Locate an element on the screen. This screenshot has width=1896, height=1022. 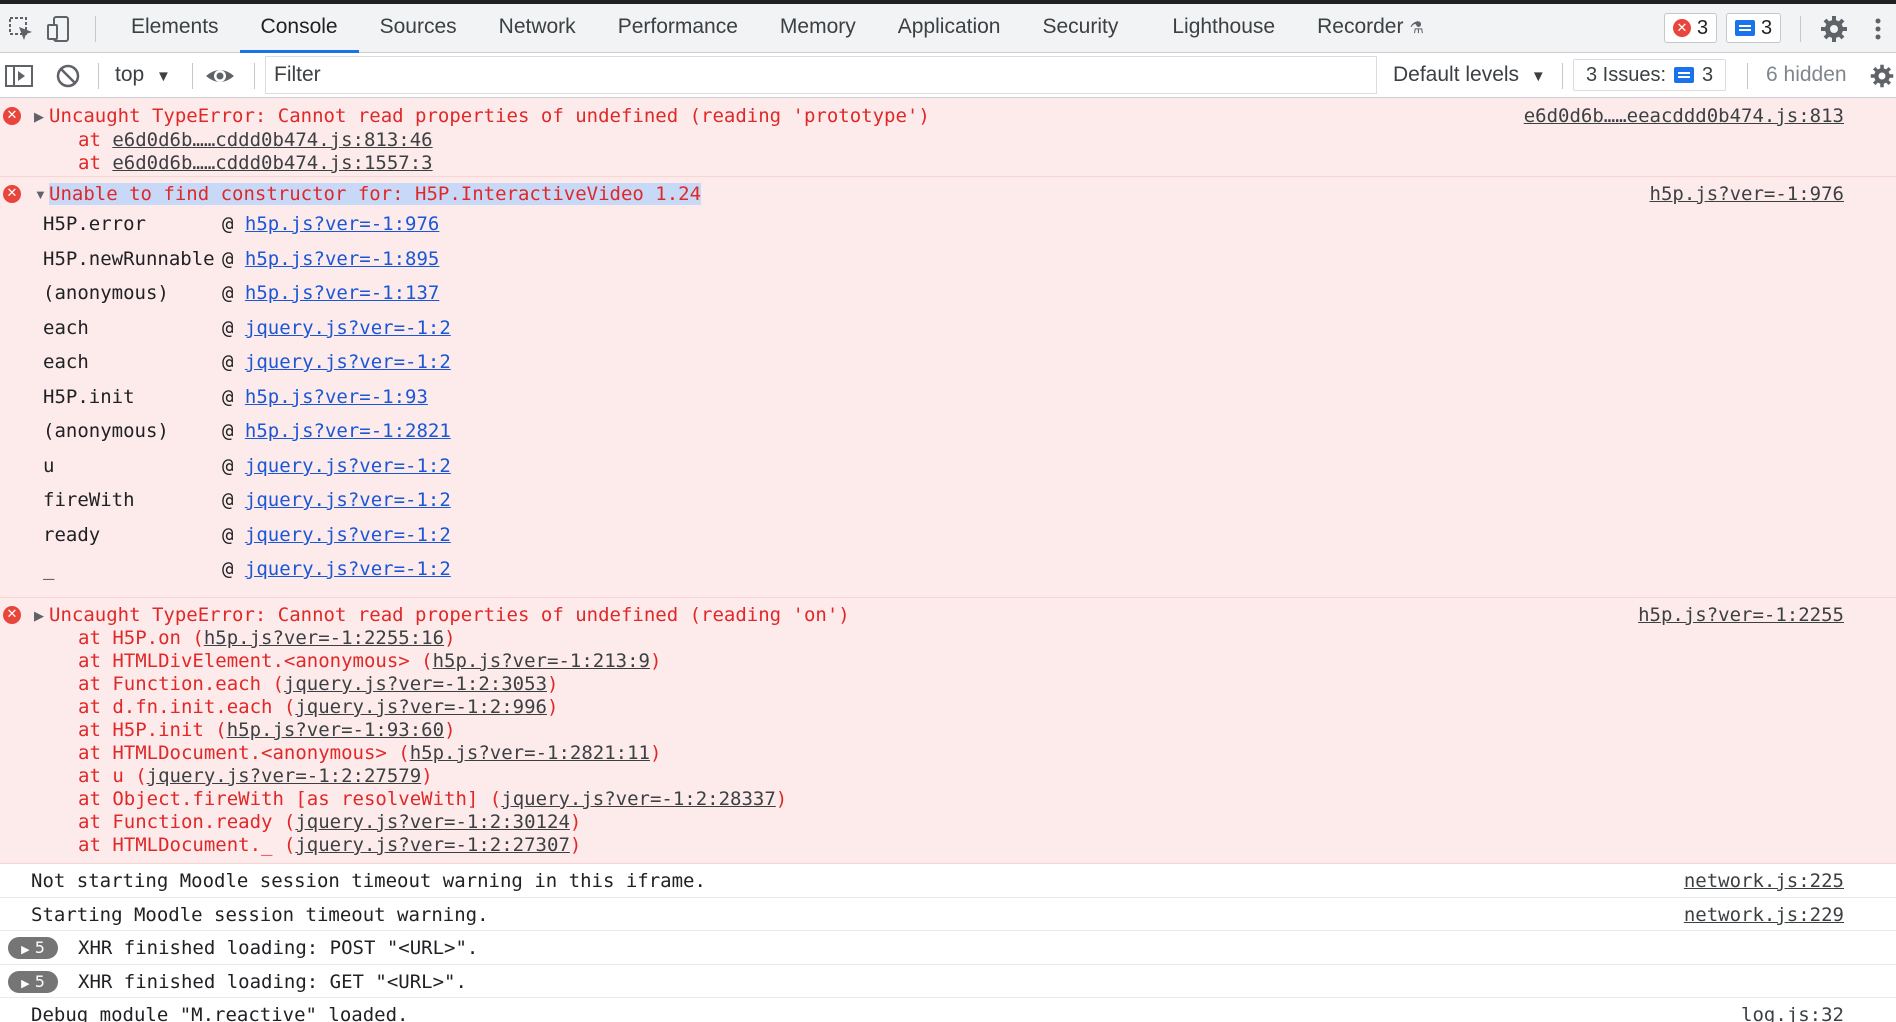
error-icon: ✕ is located at coordinates (12, 194).